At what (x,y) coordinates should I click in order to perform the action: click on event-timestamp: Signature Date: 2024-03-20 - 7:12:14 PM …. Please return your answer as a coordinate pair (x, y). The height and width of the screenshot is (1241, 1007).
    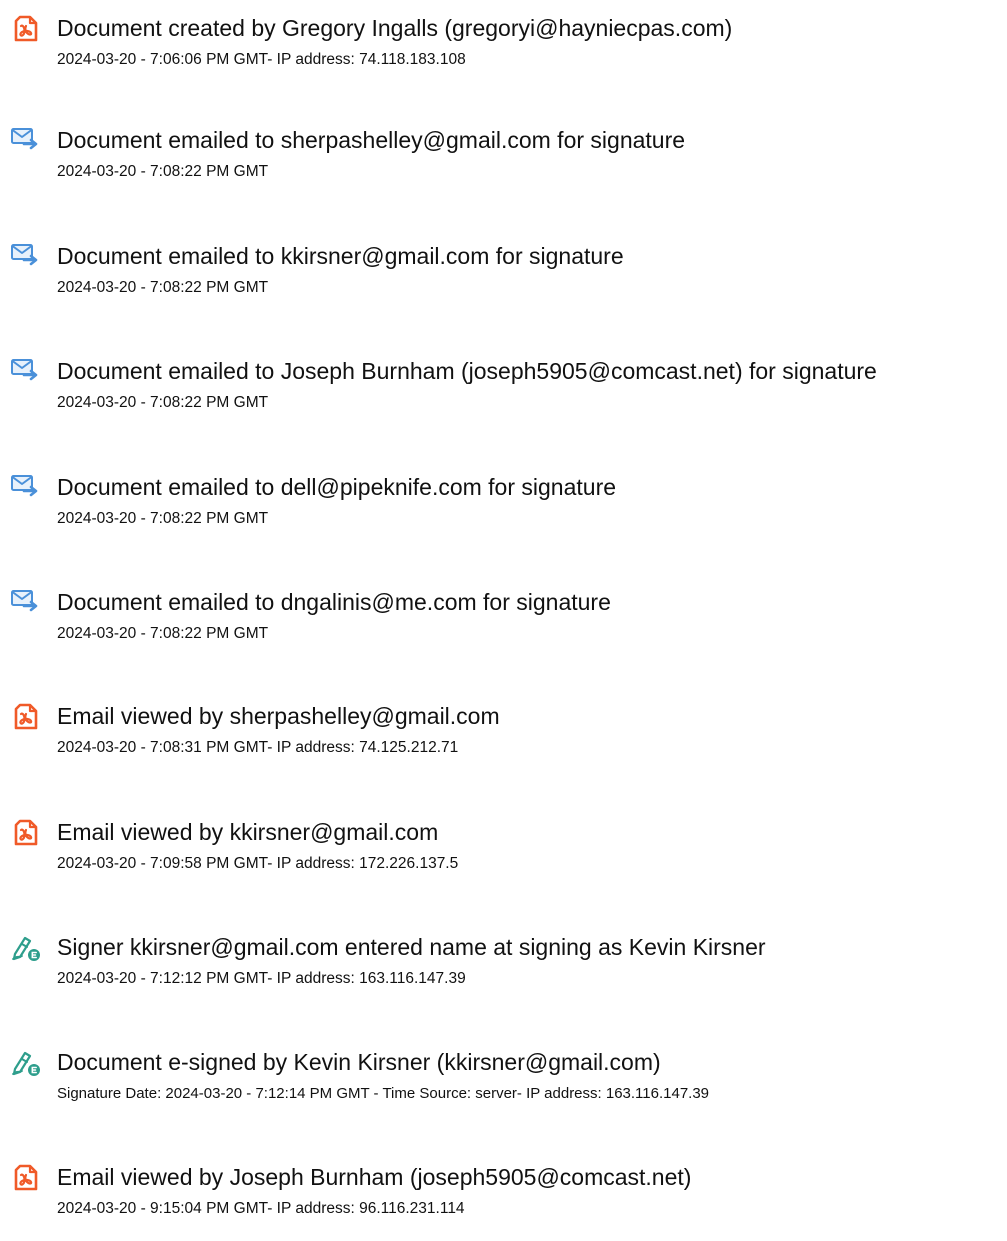
    Looking at the image, I should click on (383, 1093).